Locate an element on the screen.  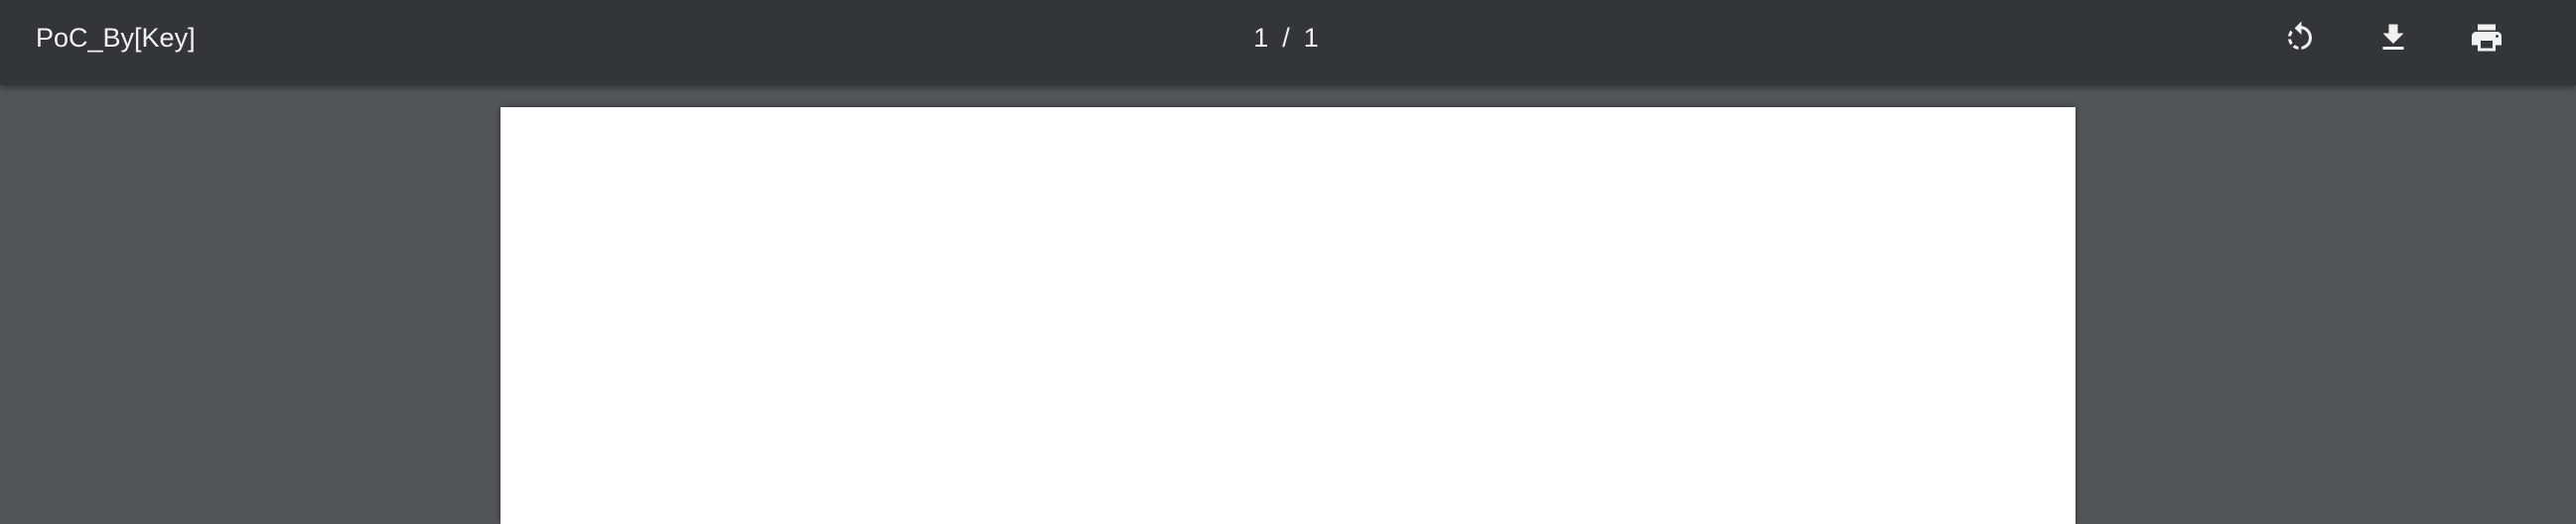
print-button is located at coordinates (2487, 38).